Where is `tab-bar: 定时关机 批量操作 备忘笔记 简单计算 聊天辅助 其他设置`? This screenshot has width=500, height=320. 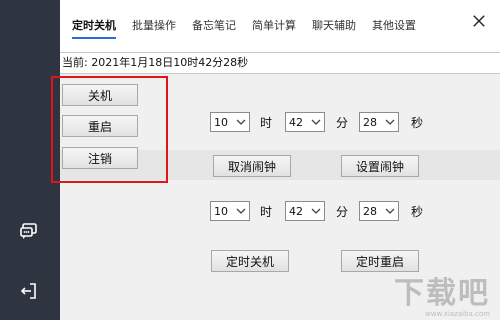
tab-bar: 定时关机 批量操作 备忘笔记 简单计算 聊天辅助 其他设置 is located at coordinates (280, 26).